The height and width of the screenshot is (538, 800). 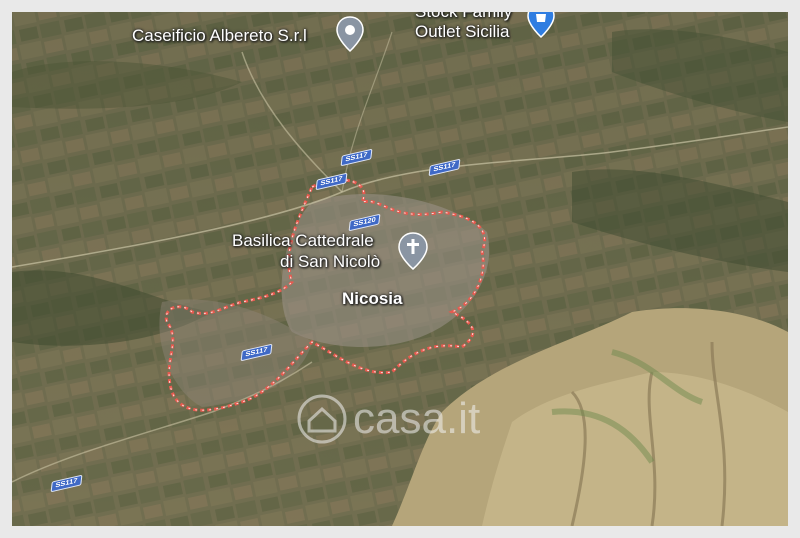 I want to click on place-label-basilica: Basilica Cattedrale, so click(x=303, y=241).